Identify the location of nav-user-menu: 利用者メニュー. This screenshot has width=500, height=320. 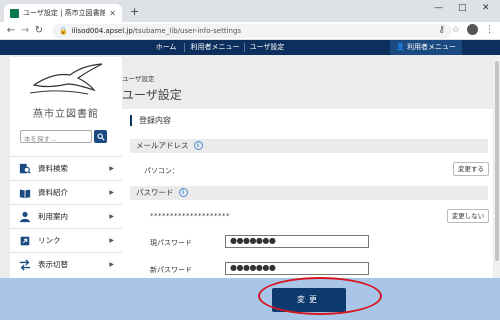
(215, 47).